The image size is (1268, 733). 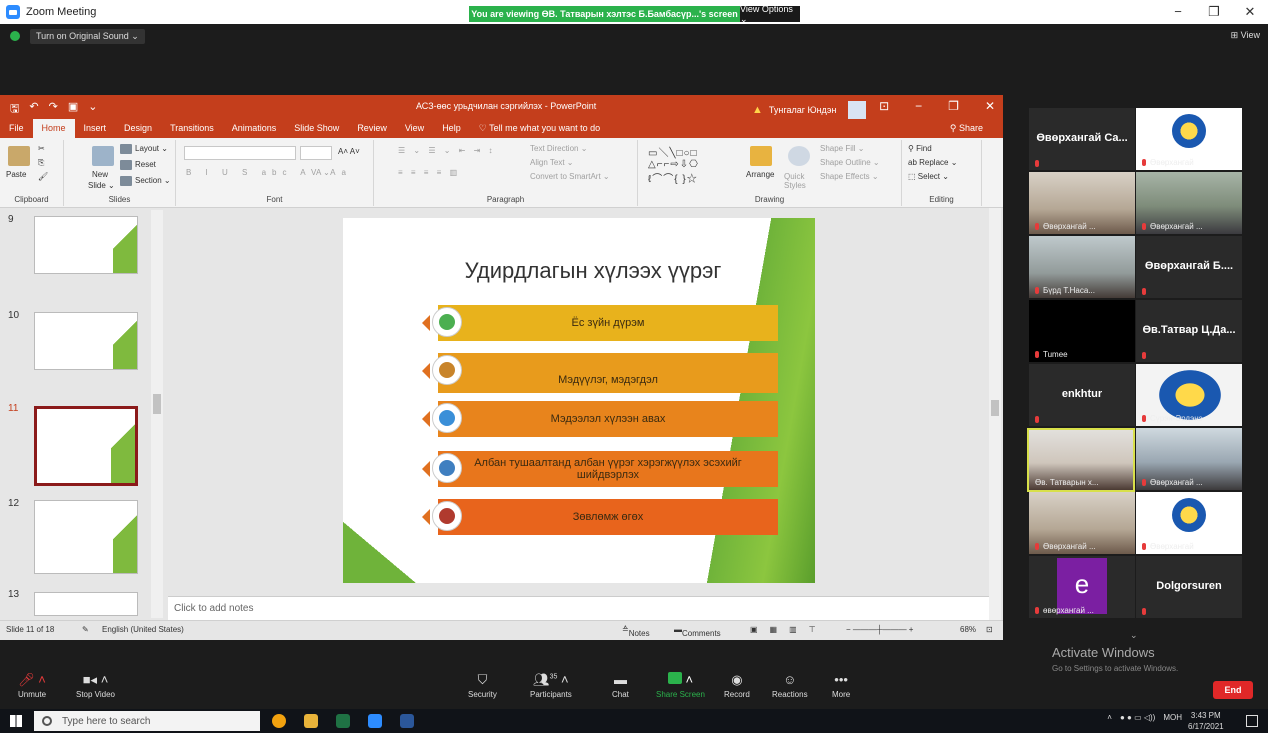 I want to click on shape-fill-button: Shape Fill ⌄, so click(x=842, y=148).